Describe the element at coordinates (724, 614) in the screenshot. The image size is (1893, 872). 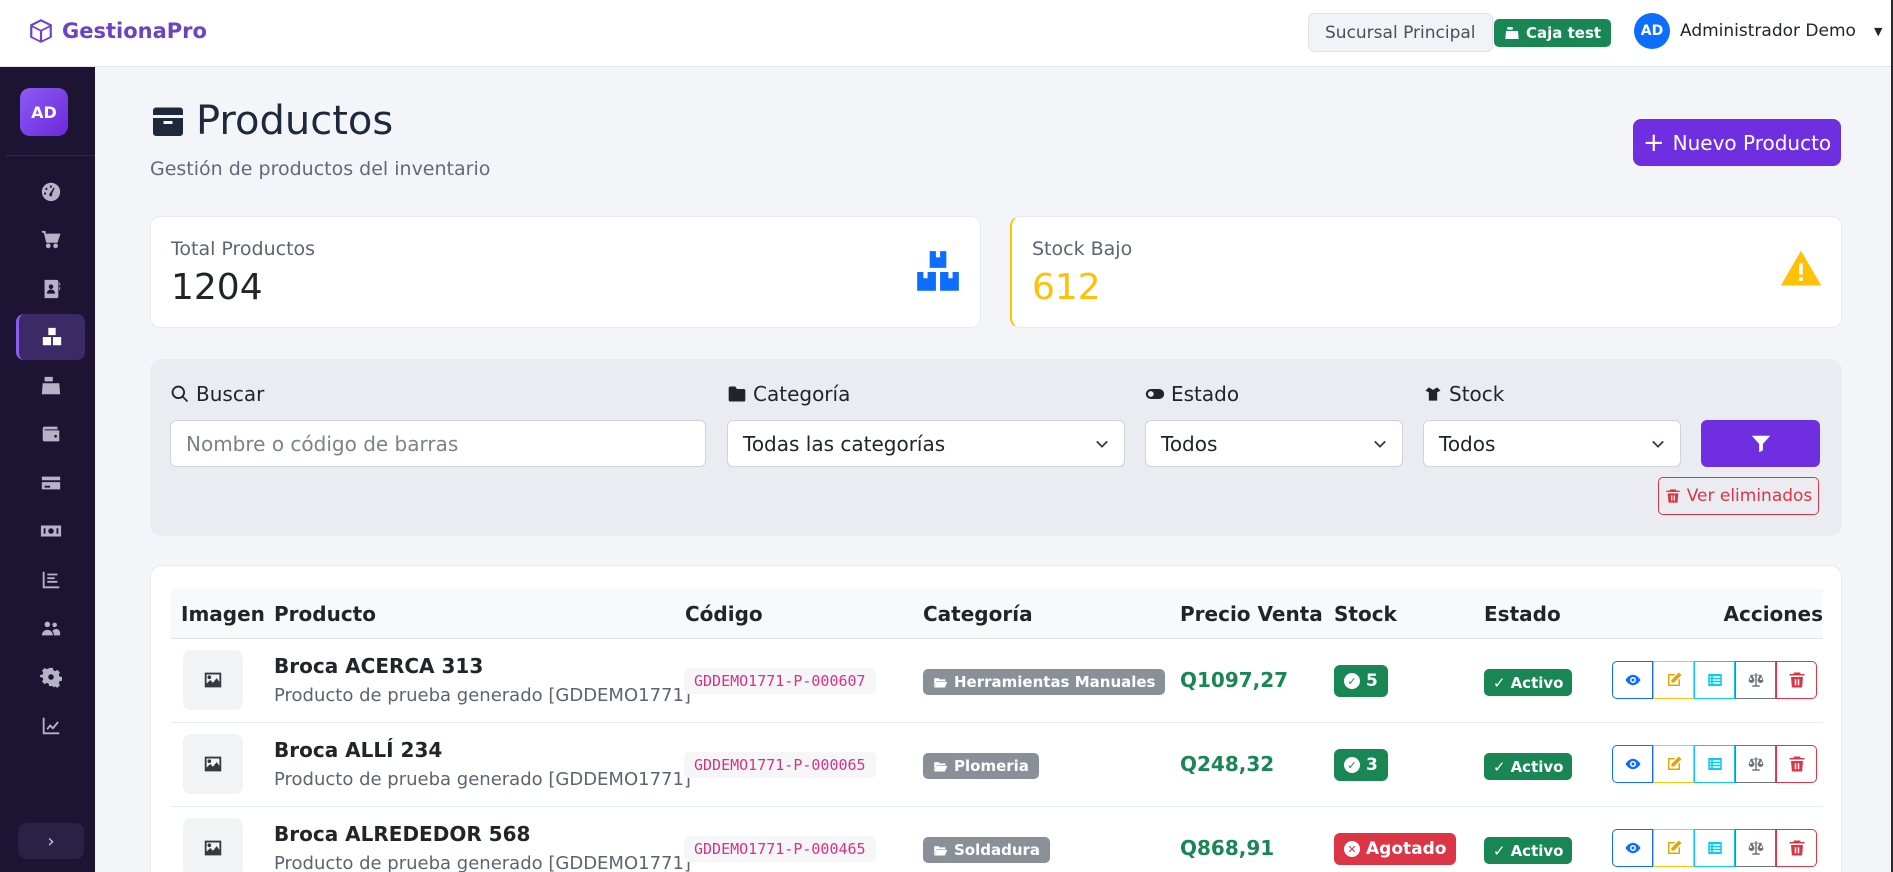
I see `column-header-code: Código` at that location.